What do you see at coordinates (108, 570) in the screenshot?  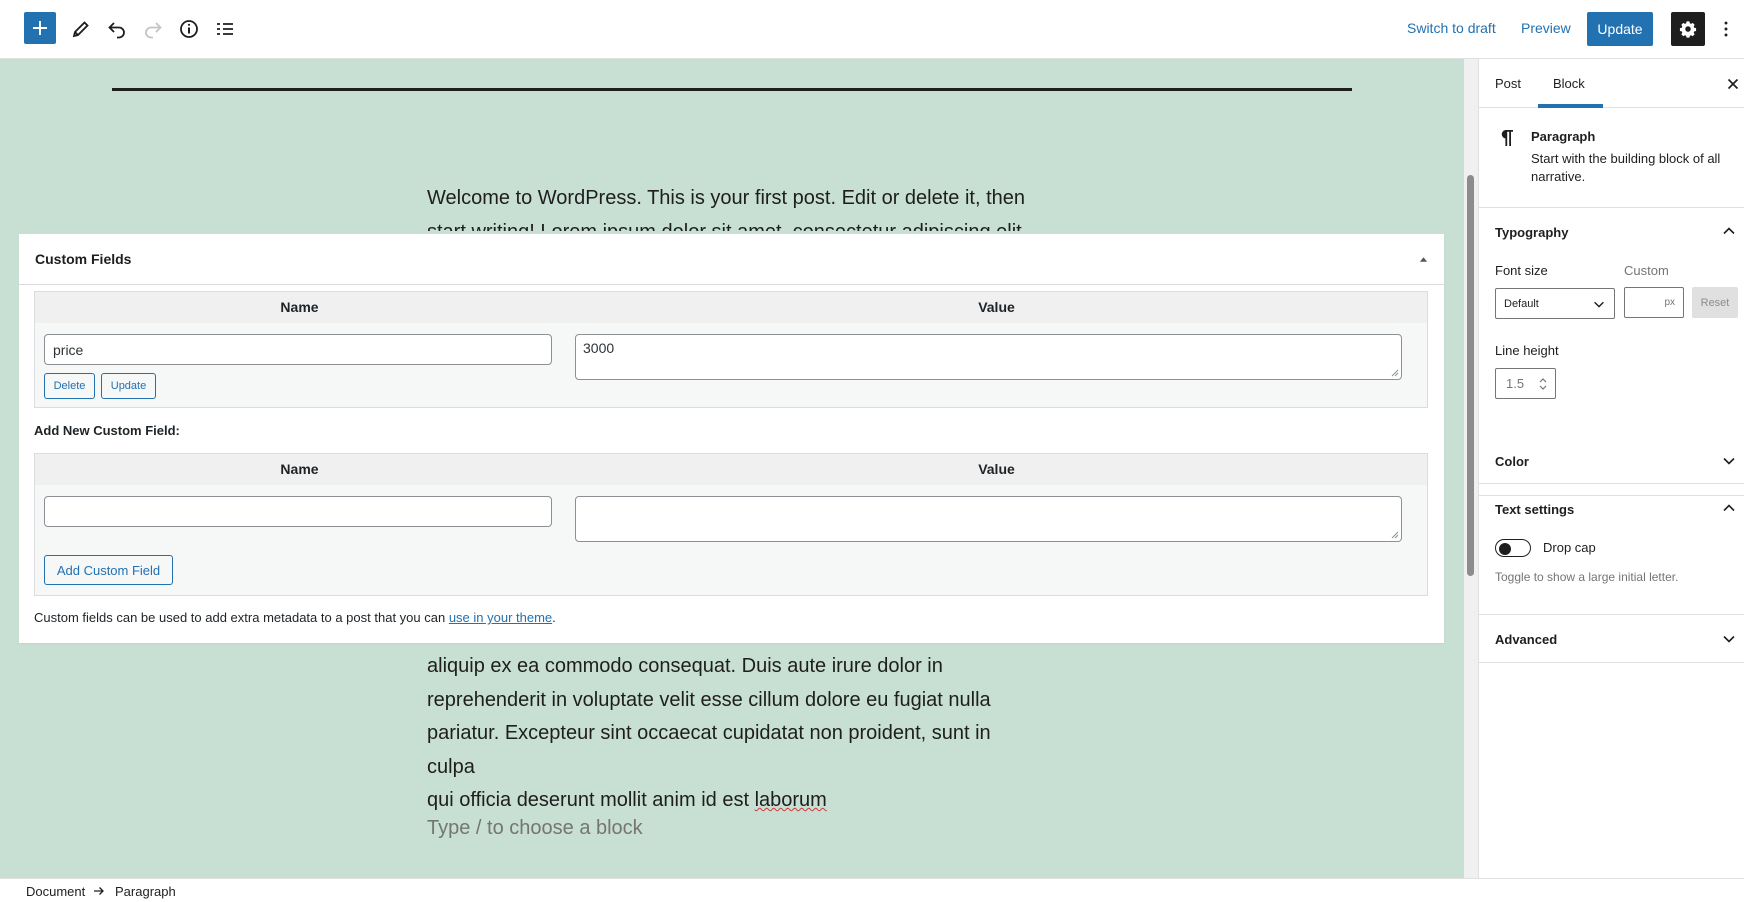 I see `add-custom-field-button: Add Custom Field` at bounding box center [108, 570].